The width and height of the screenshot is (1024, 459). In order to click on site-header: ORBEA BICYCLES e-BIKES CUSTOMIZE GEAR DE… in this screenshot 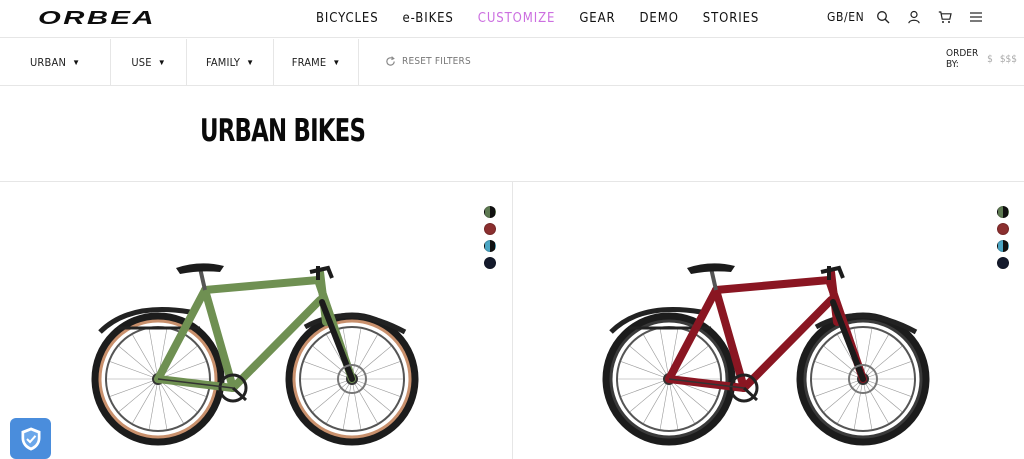, I will do `click(512, 19)`.